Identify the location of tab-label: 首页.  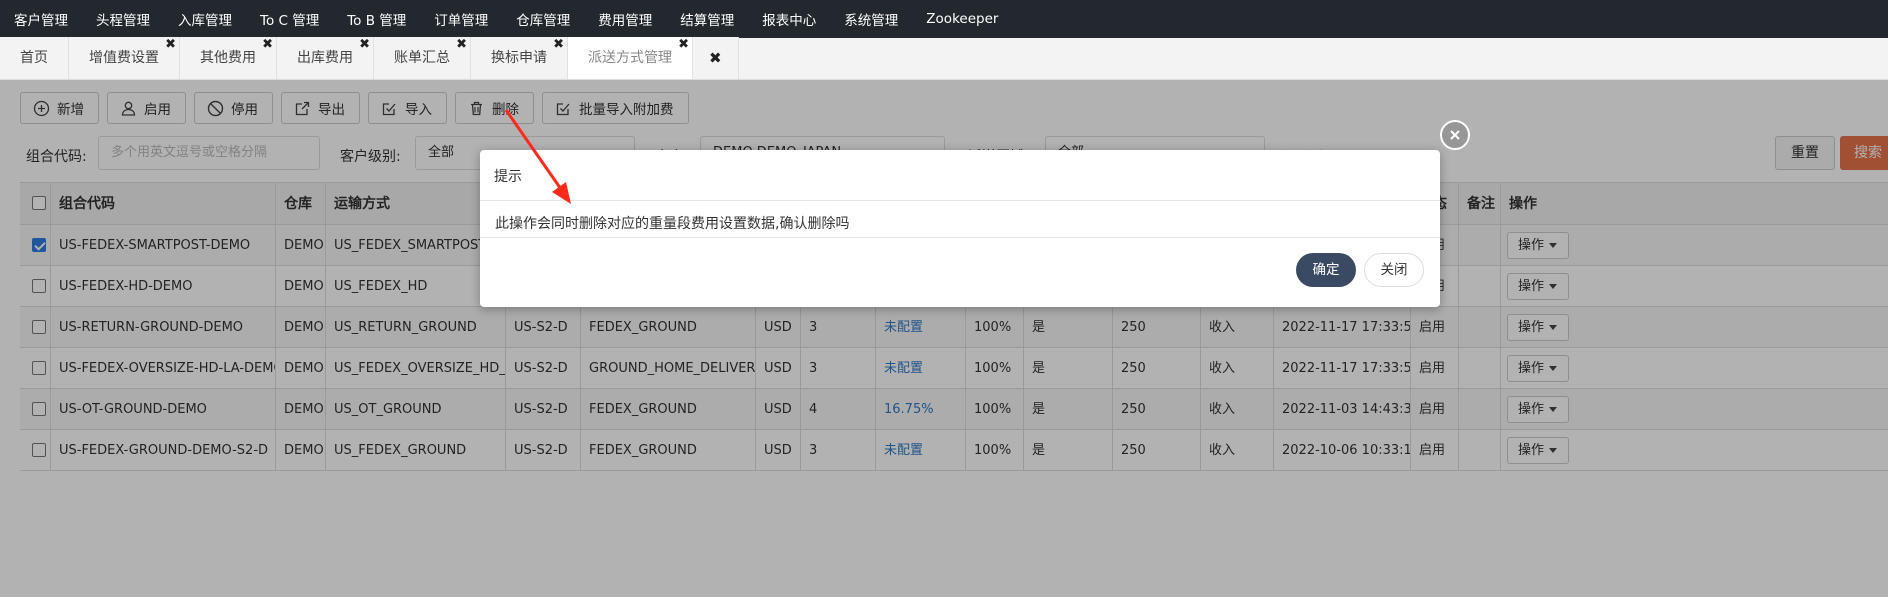
(34, 58).